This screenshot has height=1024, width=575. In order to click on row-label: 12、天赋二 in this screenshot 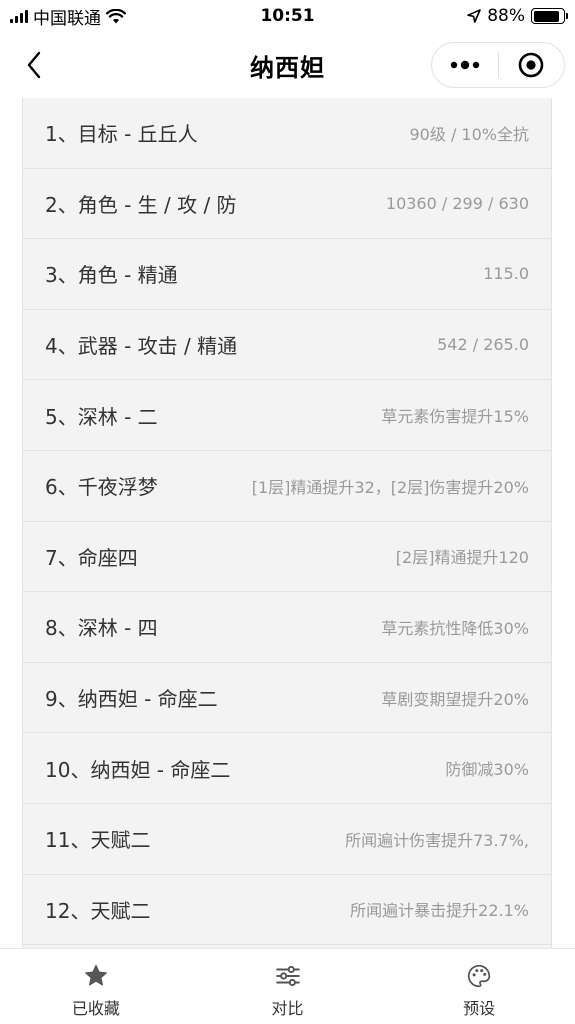, I will do `click(98, 910)`.